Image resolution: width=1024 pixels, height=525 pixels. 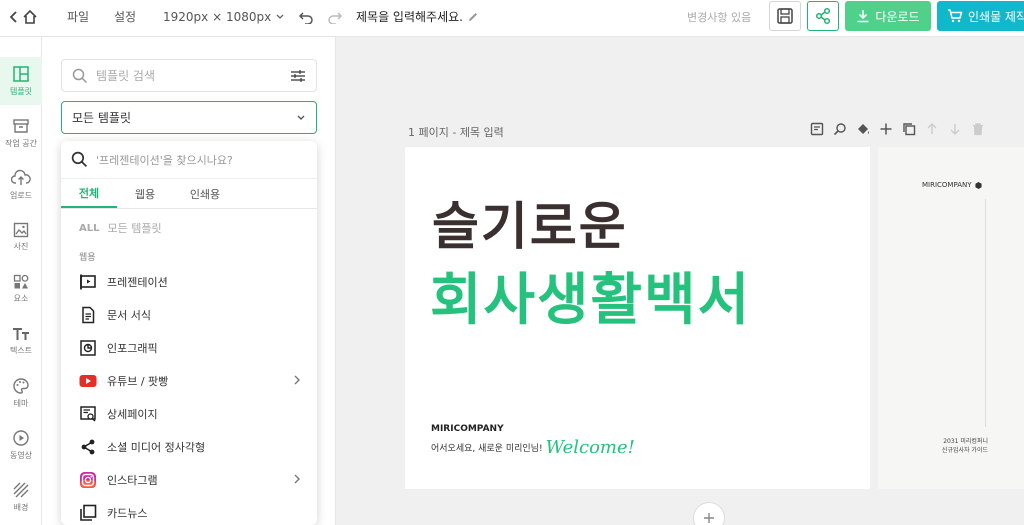 What do you see at coordinates (335, 16) in the screenshot?
I see `redo-icon` at bounding box center [335, 16].